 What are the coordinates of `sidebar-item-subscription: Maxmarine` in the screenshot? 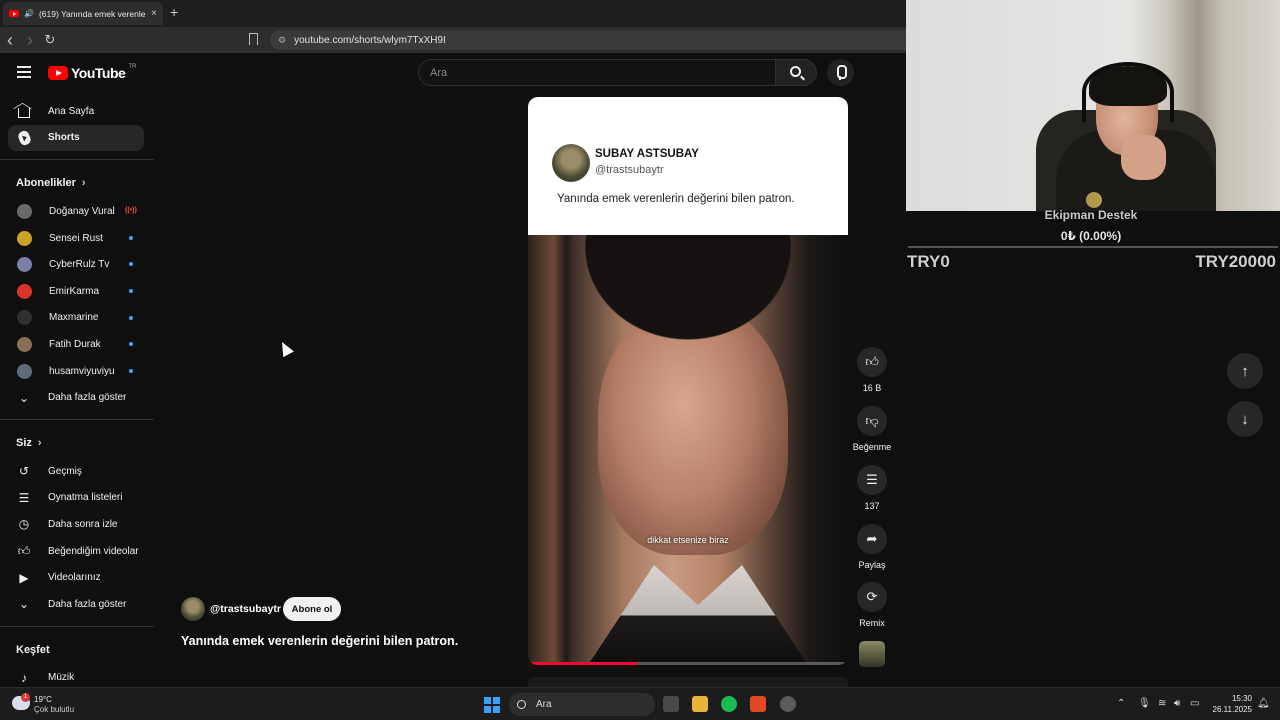 It's located at (77, 318).